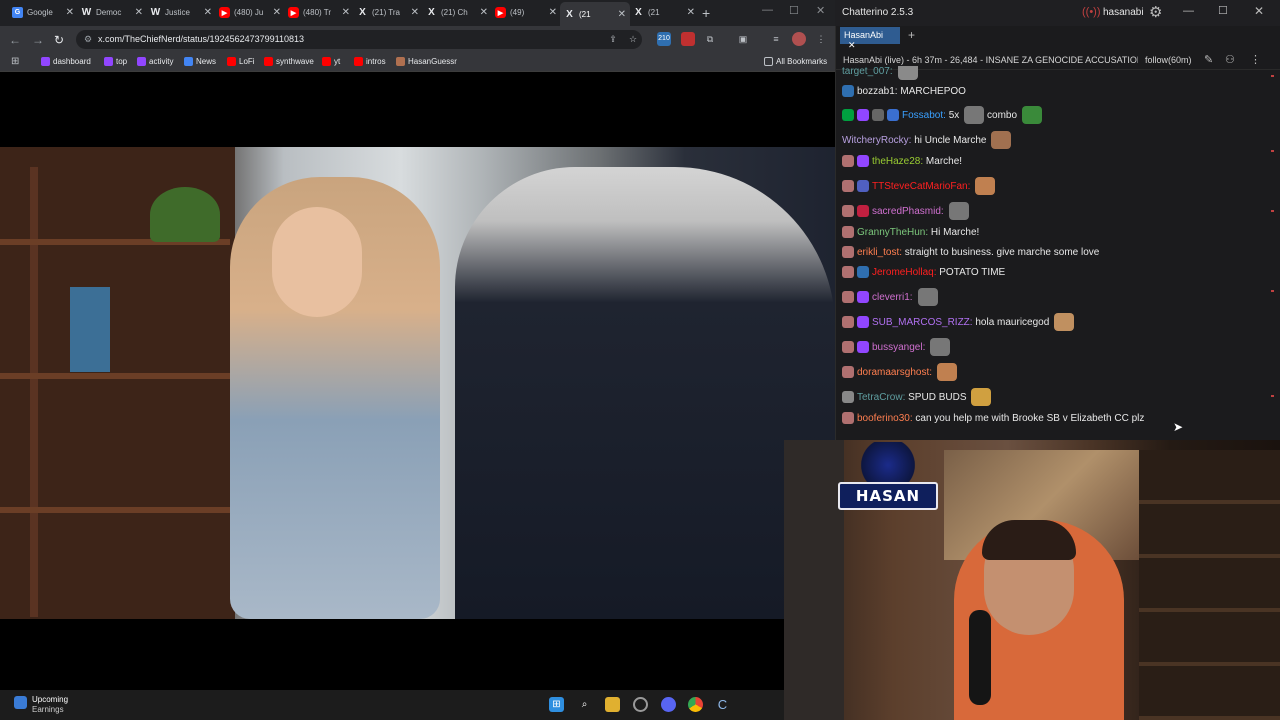 The height and width of the screenshot is (720, 1280). What do you see at coordinates (881, 397) in the screenshot?
I see `chat-username: TetraCrow:` at bounding box center [881, 397].